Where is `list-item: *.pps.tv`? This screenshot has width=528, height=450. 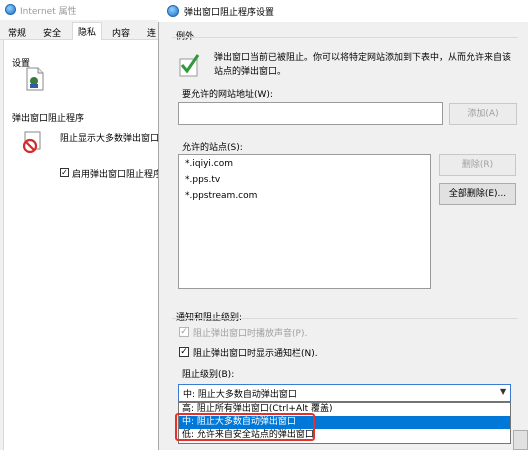 list-item: *.pps.tv is located at coordinates (202, 180).